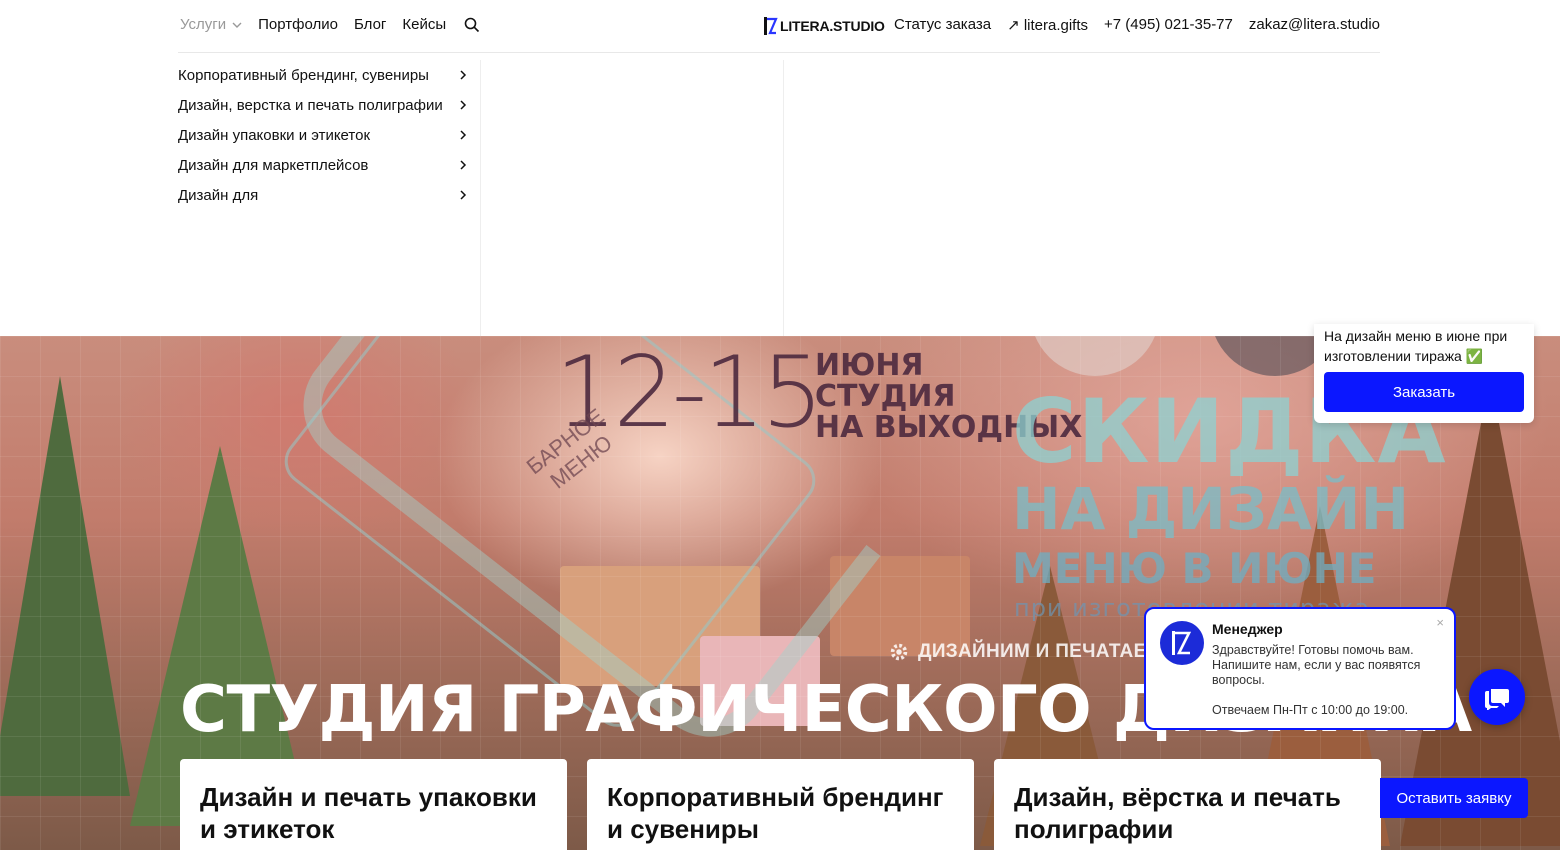 The width and height of the screenshot is (1560, 850). Describe the element at coordinates (1314, 25) in the screenshot. I see `email-link: zakaz@litera.studio` at that location.